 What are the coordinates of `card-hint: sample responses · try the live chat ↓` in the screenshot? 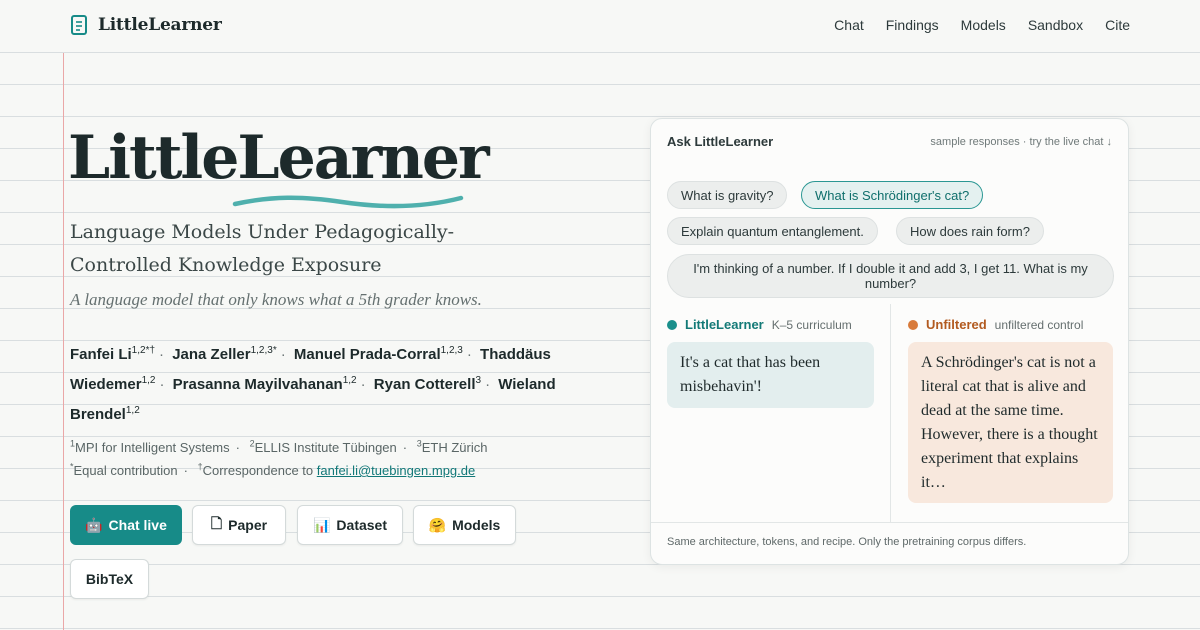 It's located at (1021, 142).